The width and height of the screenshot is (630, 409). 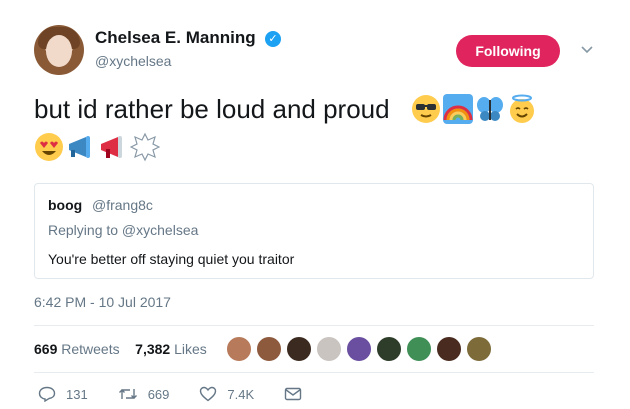 I want to click on verified-badge-icon: ✓, so click(x=273, y=39).